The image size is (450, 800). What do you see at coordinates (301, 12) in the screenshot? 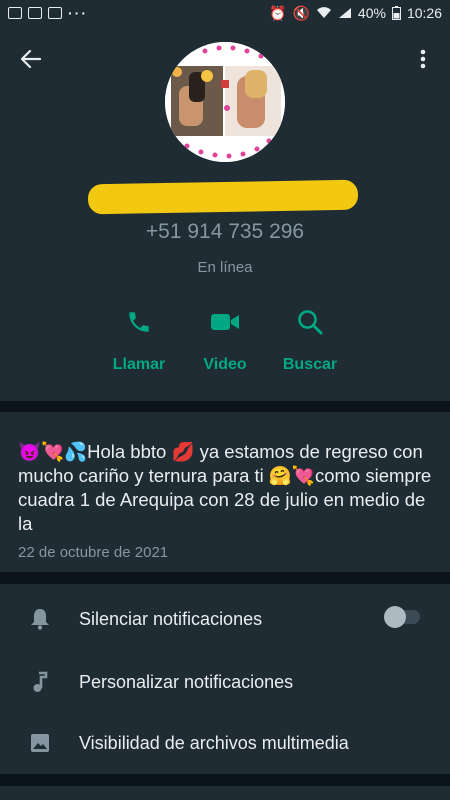
I see `mute-icon: 🔇` at bounding box center [301, 12].